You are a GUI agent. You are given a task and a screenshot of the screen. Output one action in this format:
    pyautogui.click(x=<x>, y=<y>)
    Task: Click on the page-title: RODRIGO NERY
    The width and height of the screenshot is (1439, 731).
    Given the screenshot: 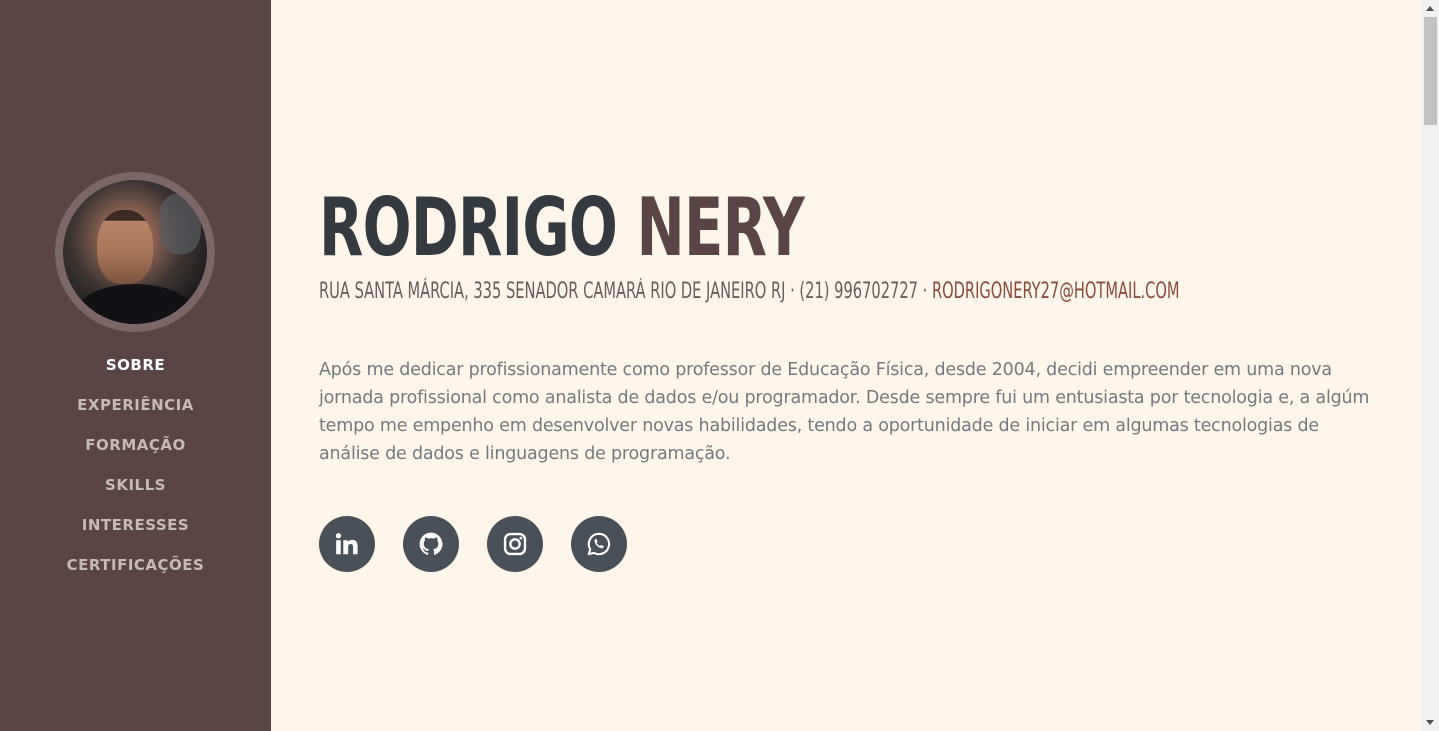 What is the action you would take?
    pyautogui.click(x=562, y=228)
    